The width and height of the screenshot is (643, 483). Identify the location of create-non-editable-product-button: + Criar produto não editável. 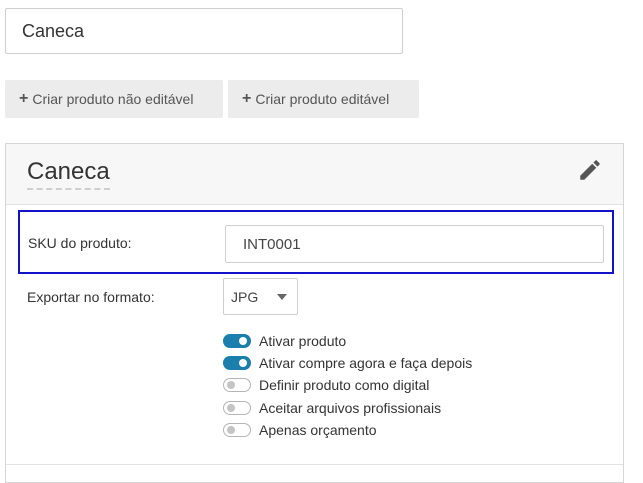
(114, 99).